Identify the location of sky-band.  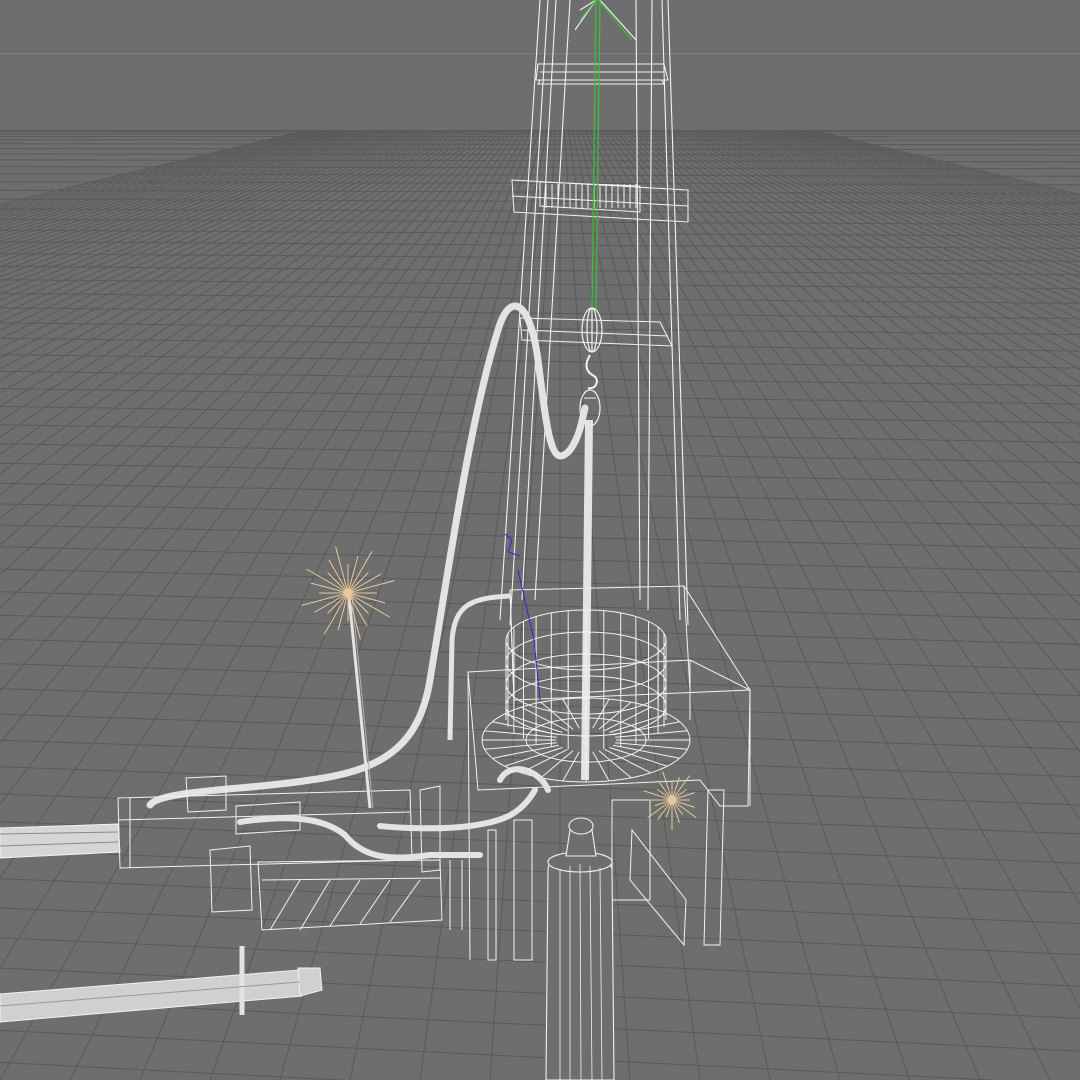
(540, 92).